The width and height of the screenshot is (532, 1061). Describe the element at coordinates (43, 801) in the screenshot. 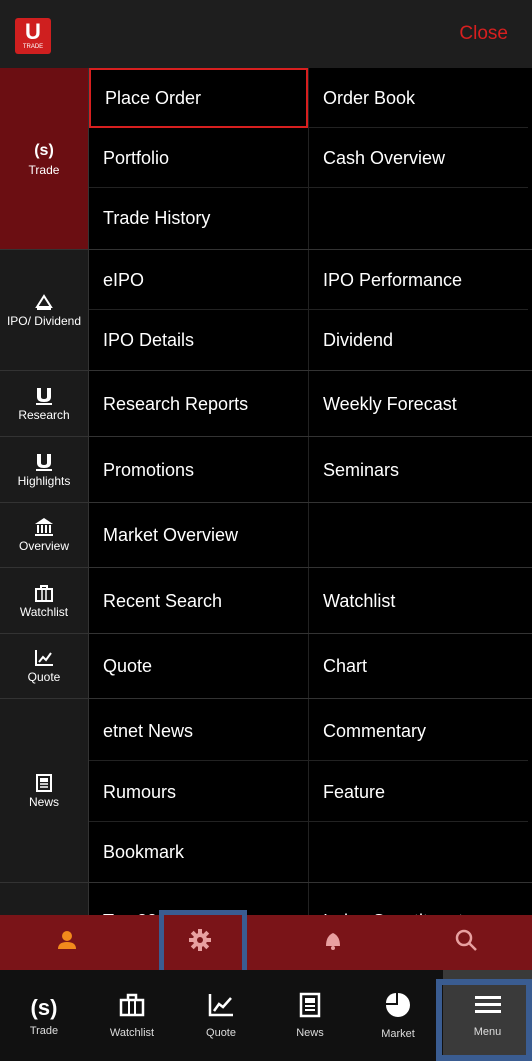

I see `group-label: News` at that location.